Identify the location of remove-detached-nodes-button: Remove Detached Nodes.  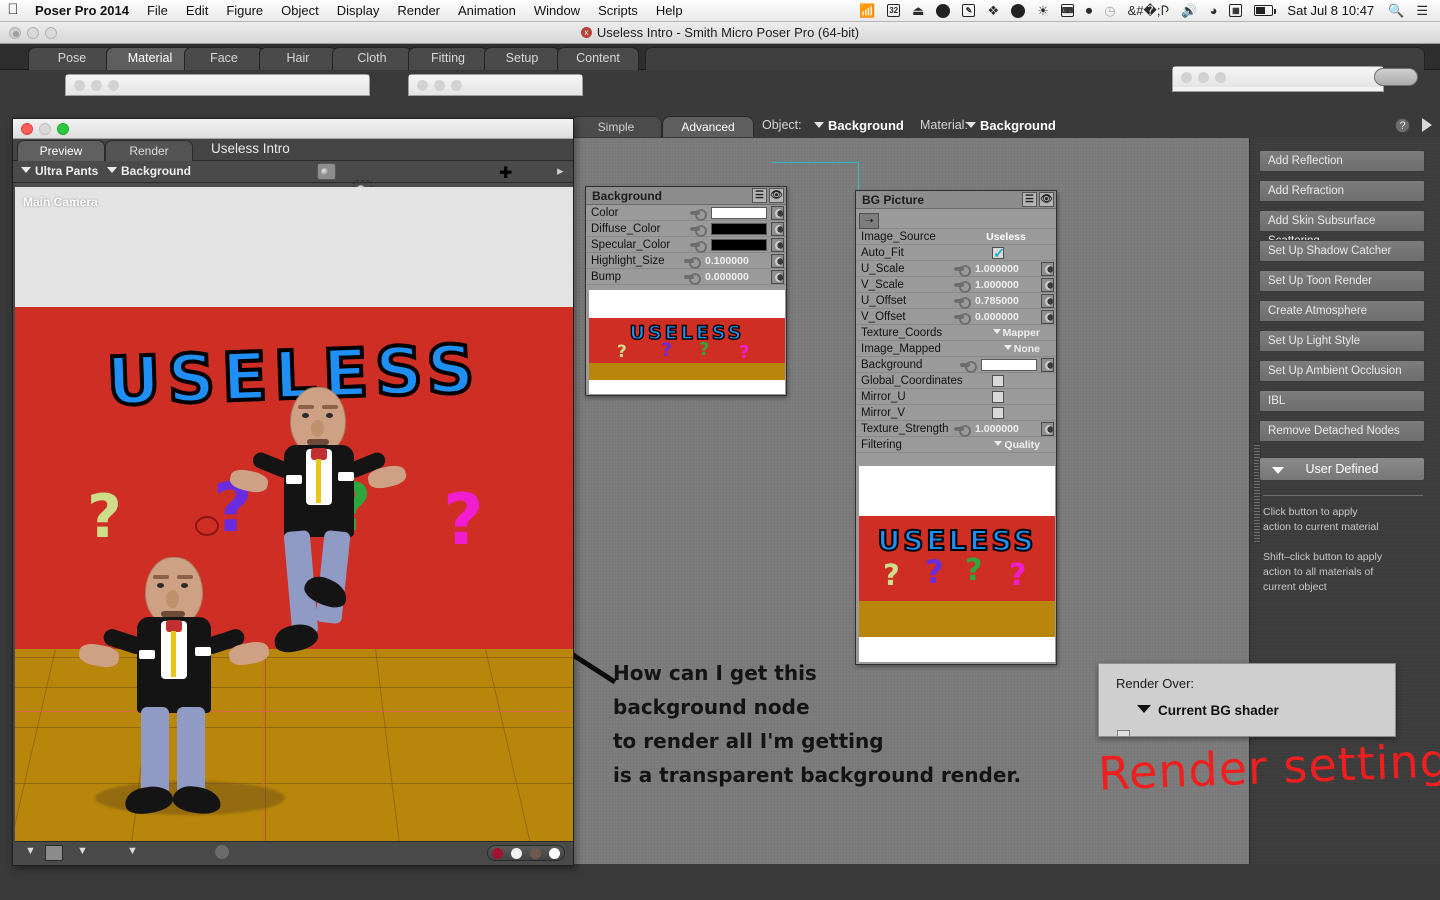
(1342, 431).